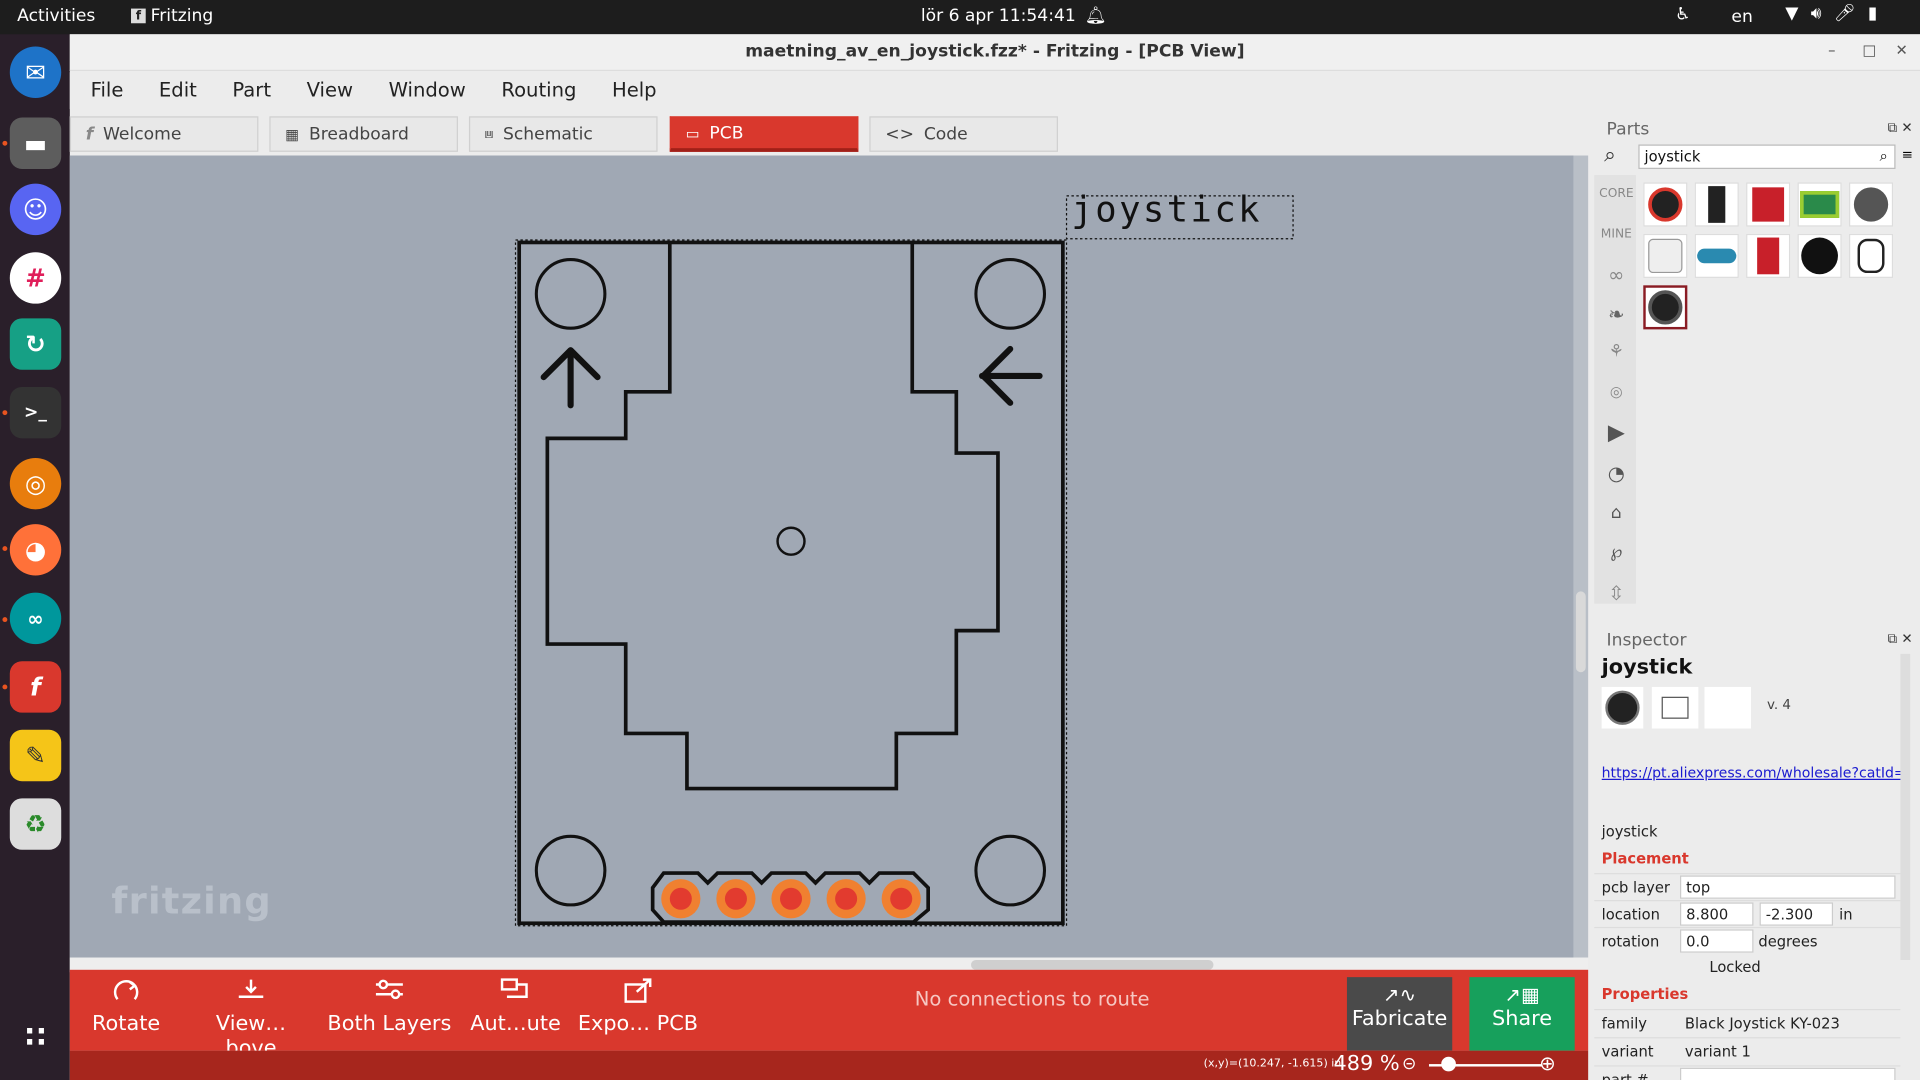 This screenshot has height=1080, width=1920. I want to click on variant-select: variant 1, so click(1718, 1051).